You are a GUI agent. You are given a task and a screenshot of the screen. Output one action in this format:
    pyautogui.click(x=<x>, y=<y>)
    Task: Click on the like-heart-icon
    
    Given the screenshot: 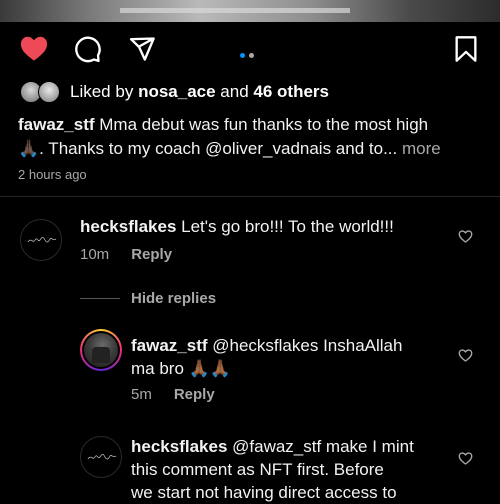 What is the action you would take?
    pyautogui.click(x=34, y=50)
    